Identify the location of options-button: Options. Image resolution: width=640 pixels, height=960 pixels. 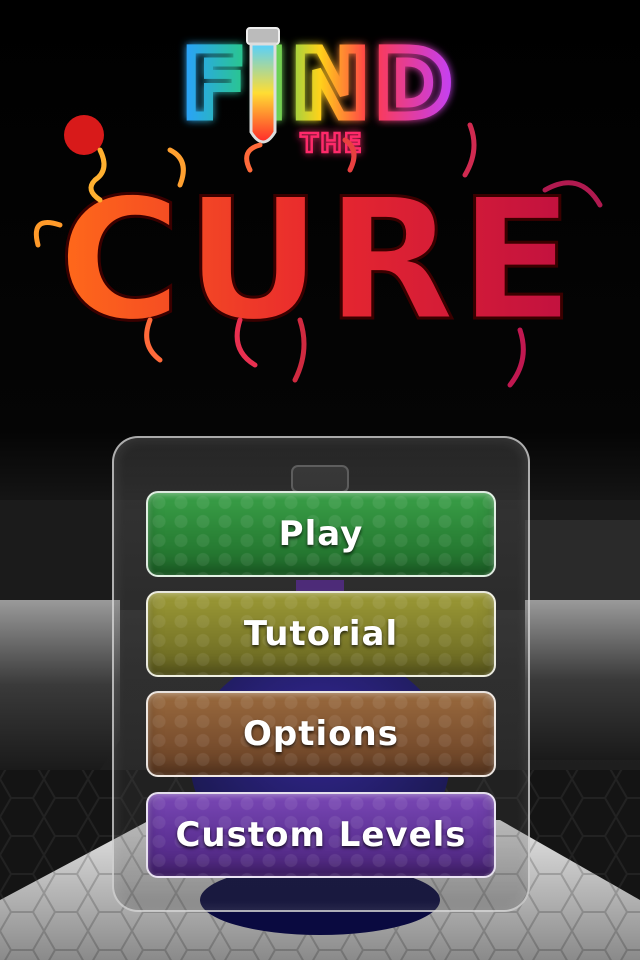
(321, 734).